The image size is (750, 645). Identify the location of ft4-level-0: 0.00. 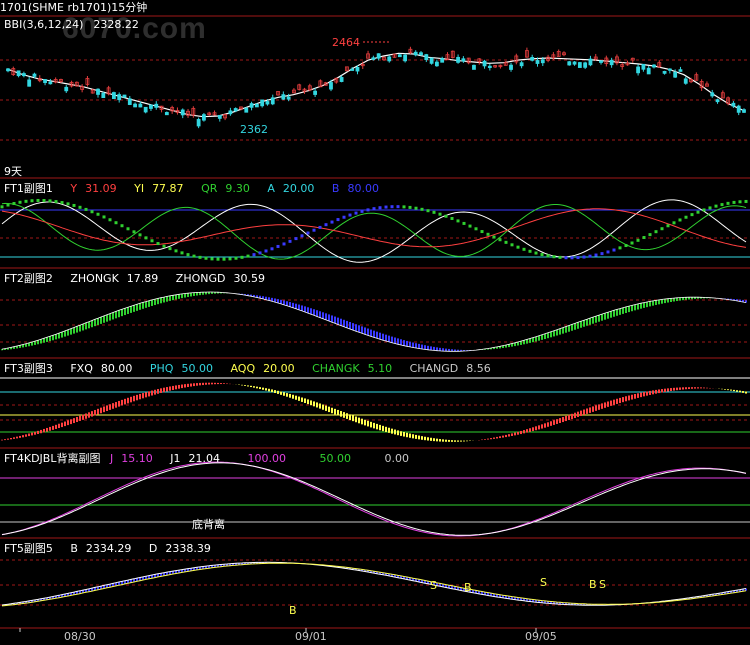
(396, 458).